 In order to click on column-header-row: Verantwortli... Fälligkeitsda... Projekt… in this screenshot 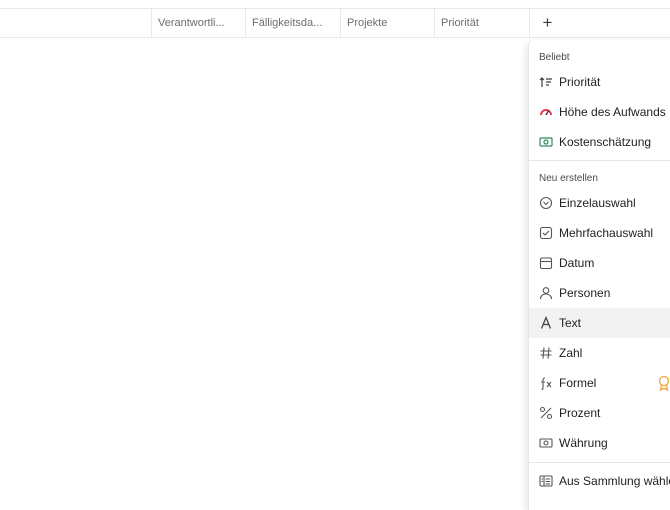, I will do `click(335, 23)`.